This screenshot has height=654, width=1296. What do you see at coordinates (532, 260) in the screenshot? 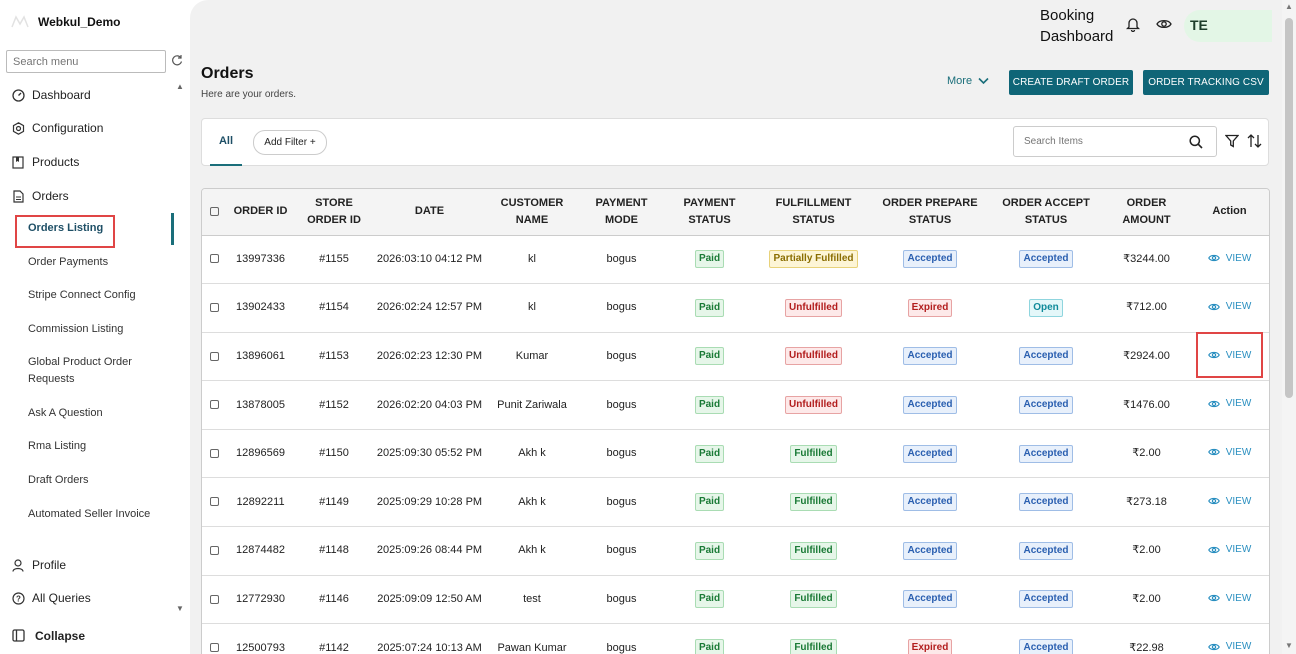
I see `customer-name-cell: kl` at bounding box center [532, 260].